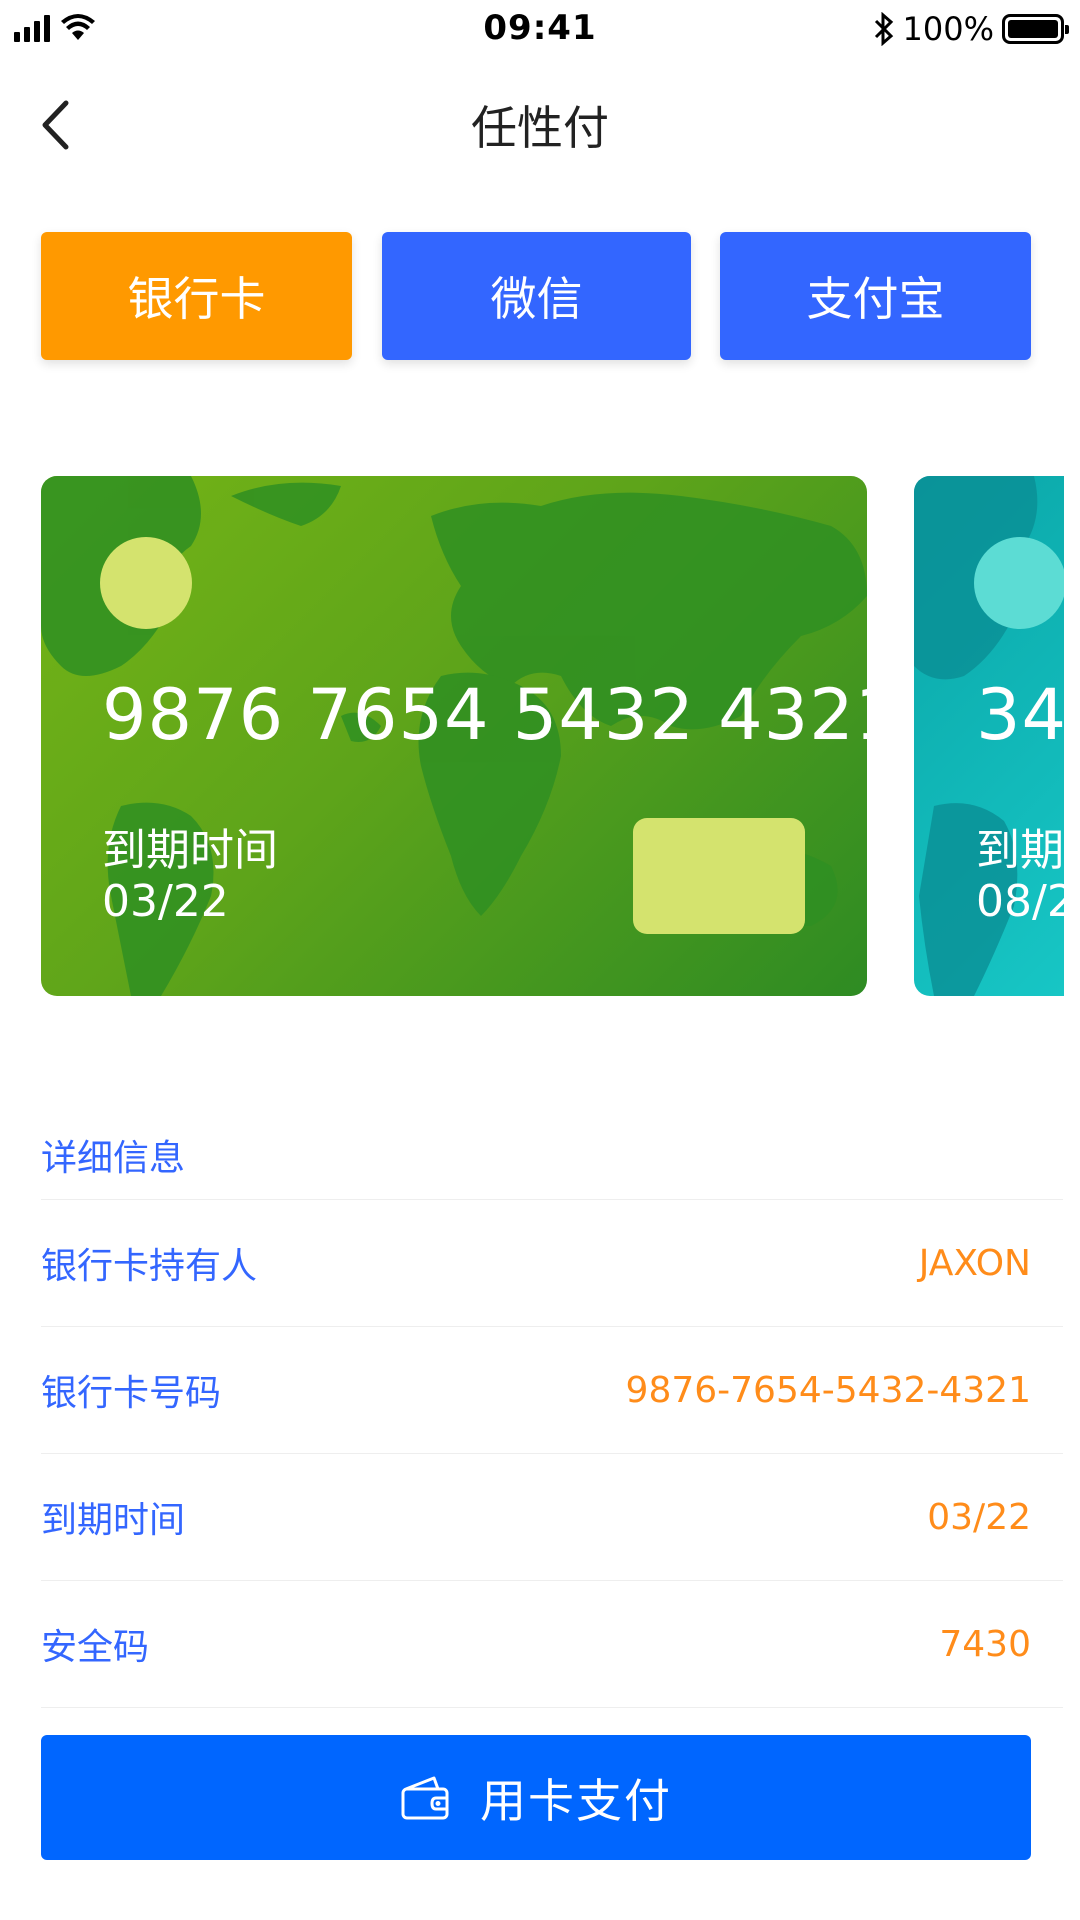 This screenshot has height=1920, width=1080. What do you see at coordinates (1035, 29) in the screenshot?
I see `battery-icon` at bounding box center [1035, 29].